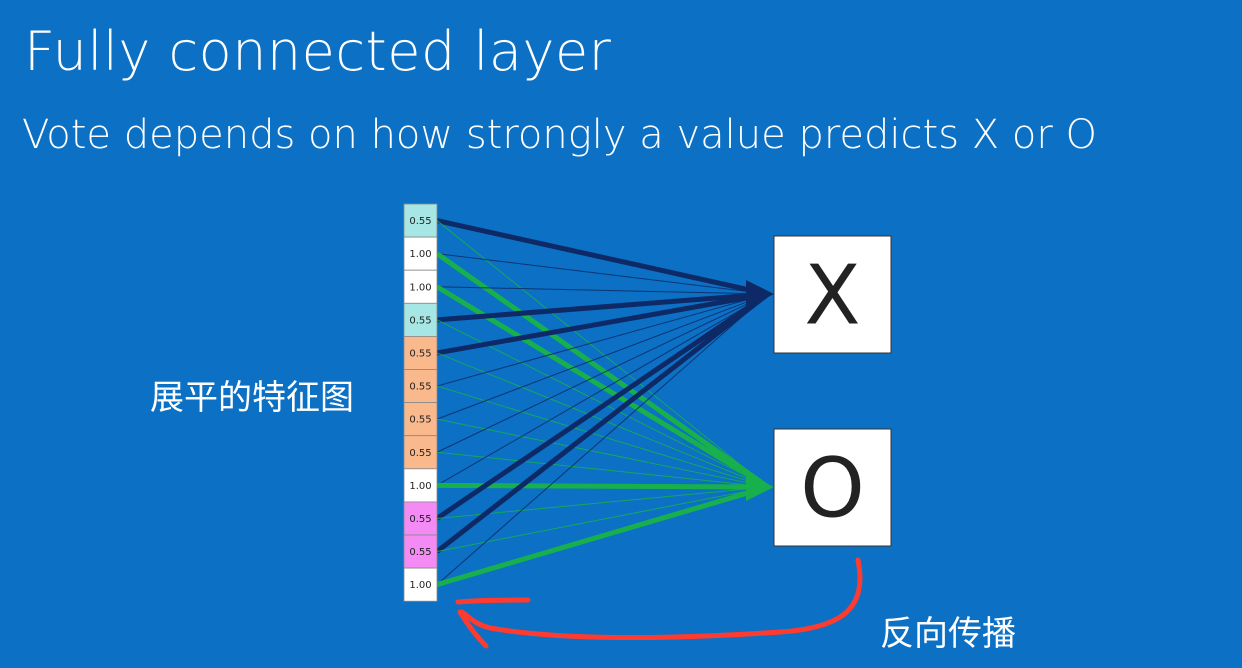  I want to click on backprop-arrowhead-top, so click(493, 601).